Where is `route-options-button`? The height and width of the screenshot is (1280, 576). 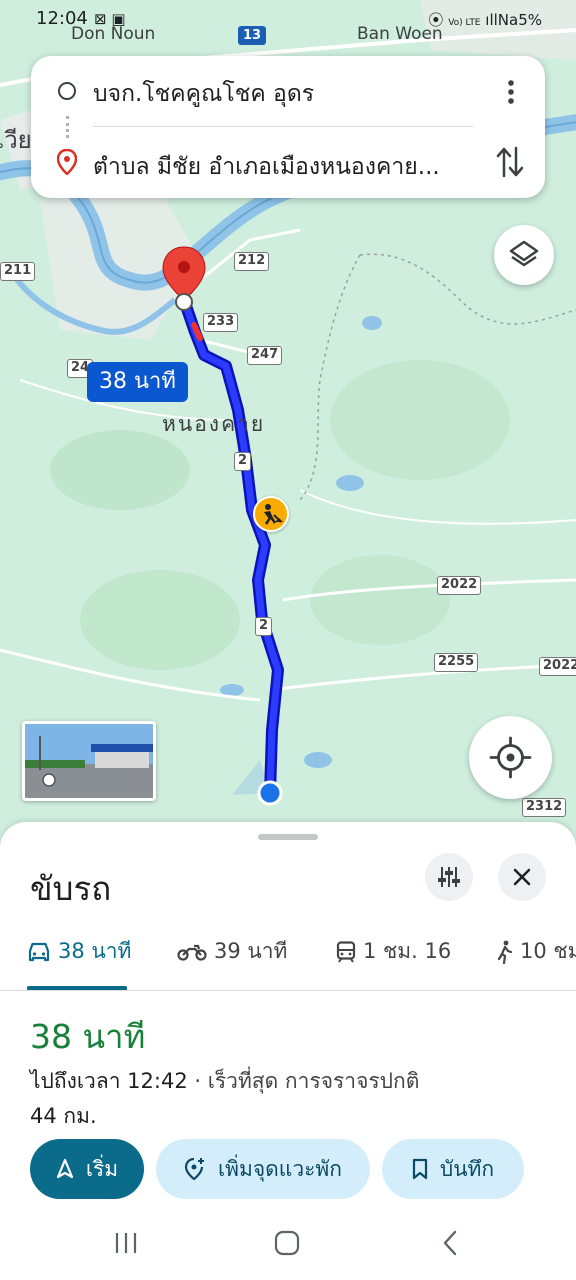
route-options-button is located at coordinates (449, 877).